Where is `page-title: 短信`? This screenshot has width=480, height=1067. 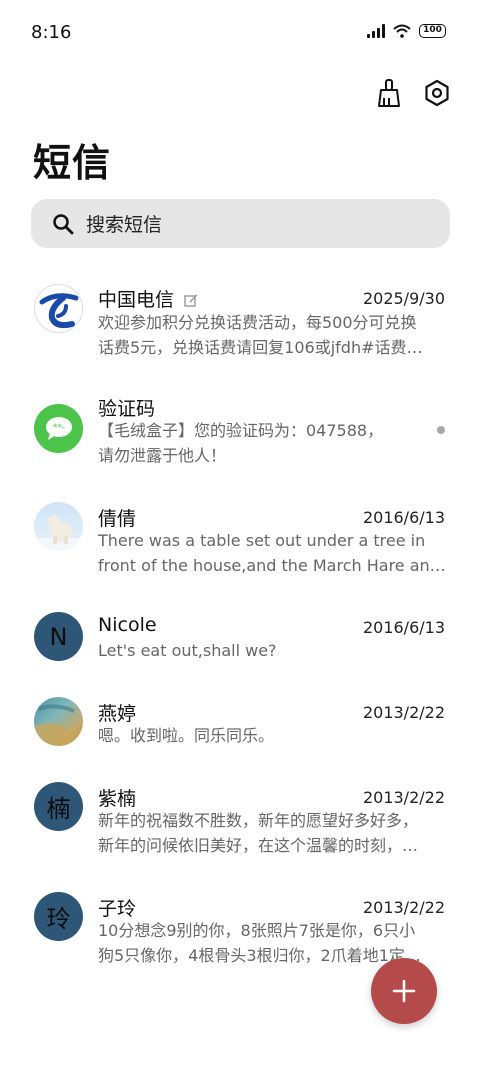
page-title: 短信 is located at coordinates (72, 163).